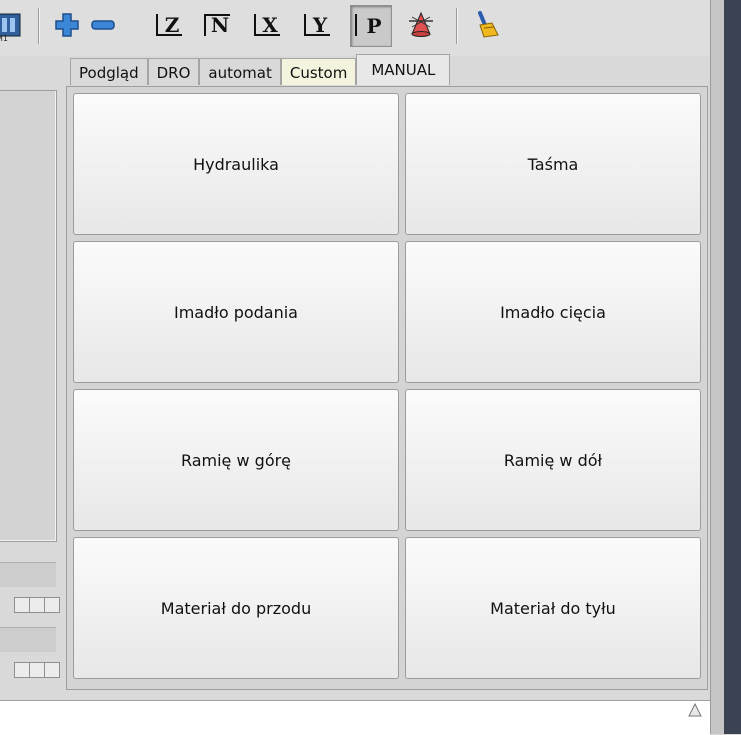 Image resolution: width=741 pixels, height=735 pixels. What do you see at coordinates (717, 367) in the screenshot?
I see `right-divider` at bounding box center [717, 367].